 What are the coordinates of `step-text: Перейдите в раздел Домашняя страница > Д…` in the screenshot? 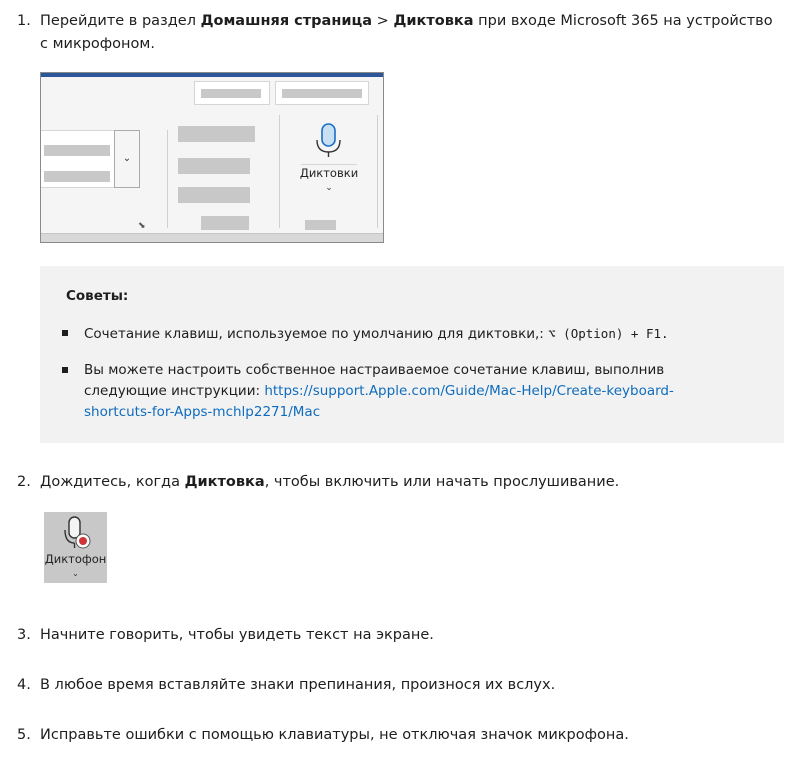 It's located at (406, 32).